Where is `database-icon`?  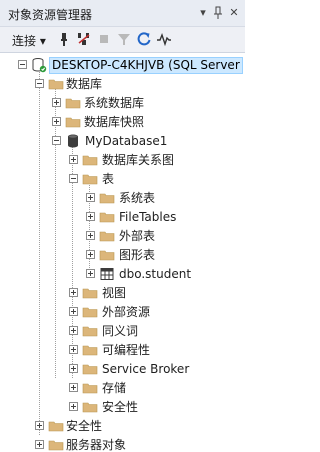
database-icon is located at coordinates (73, 141).